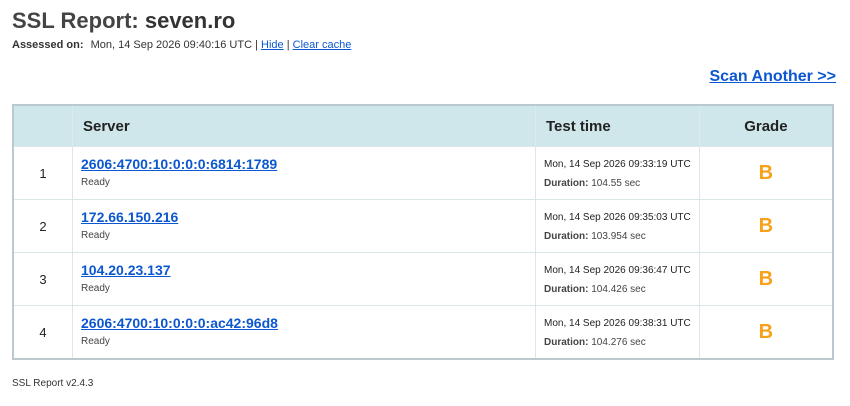  I want to click on duration-value: 104.426 sec, so click(618, 289).